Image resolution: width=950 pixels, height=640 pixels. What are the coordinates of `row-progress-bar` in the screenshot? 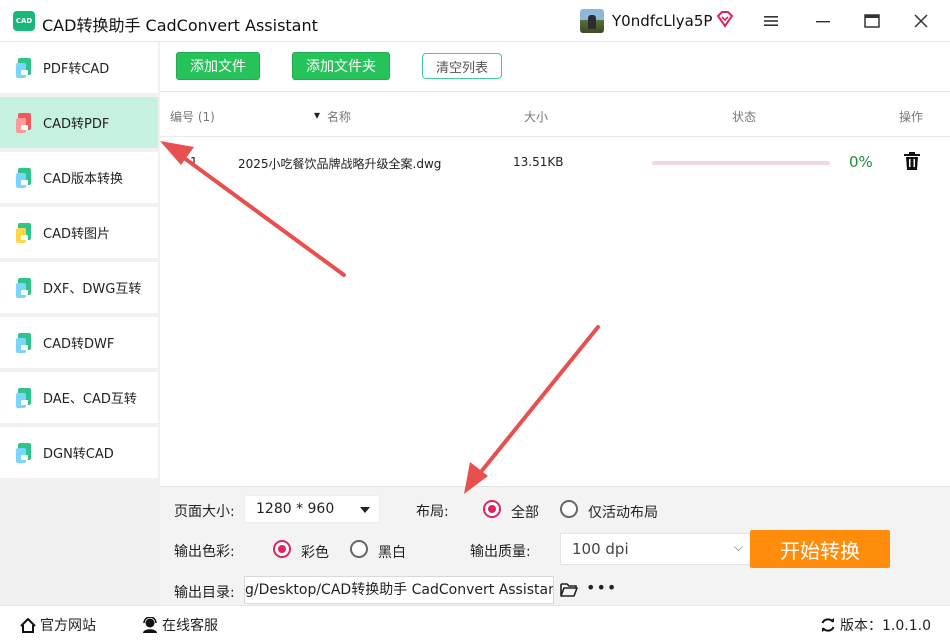 It's located at (741, 163).